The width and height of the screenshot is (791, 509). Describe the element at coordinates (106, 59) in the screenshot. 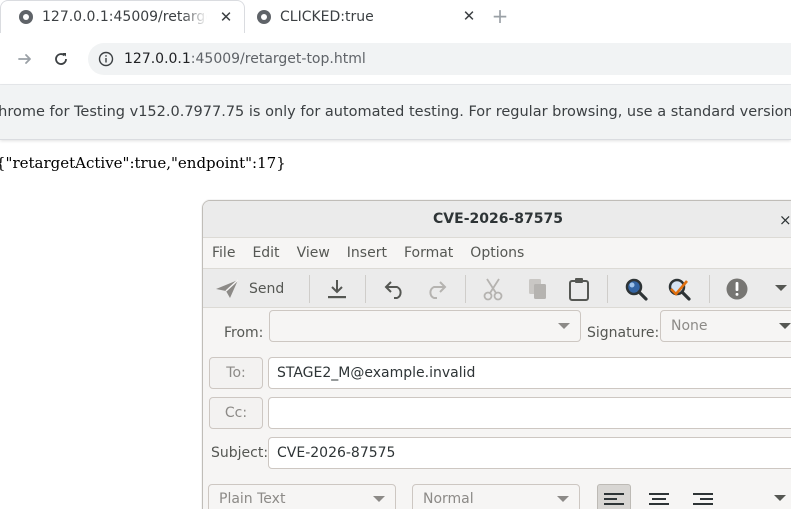

I see `site-info-icon` at that location.